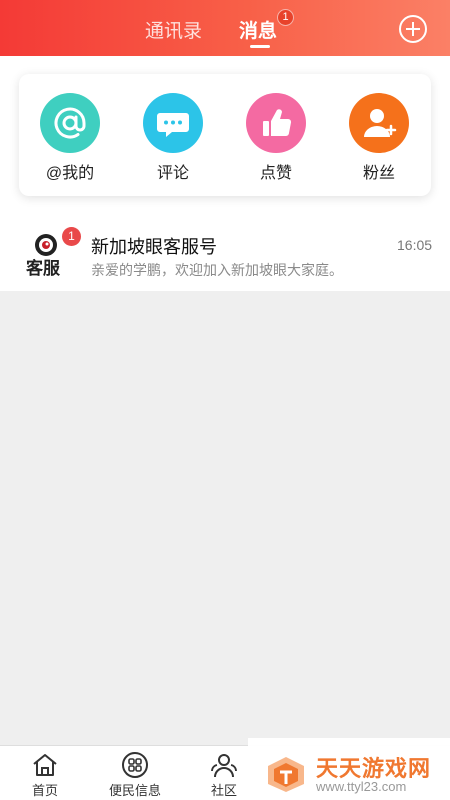 The height and width of the screenshot is (800, 450). I want to click on active-tab-indicator, so click(260, 46).